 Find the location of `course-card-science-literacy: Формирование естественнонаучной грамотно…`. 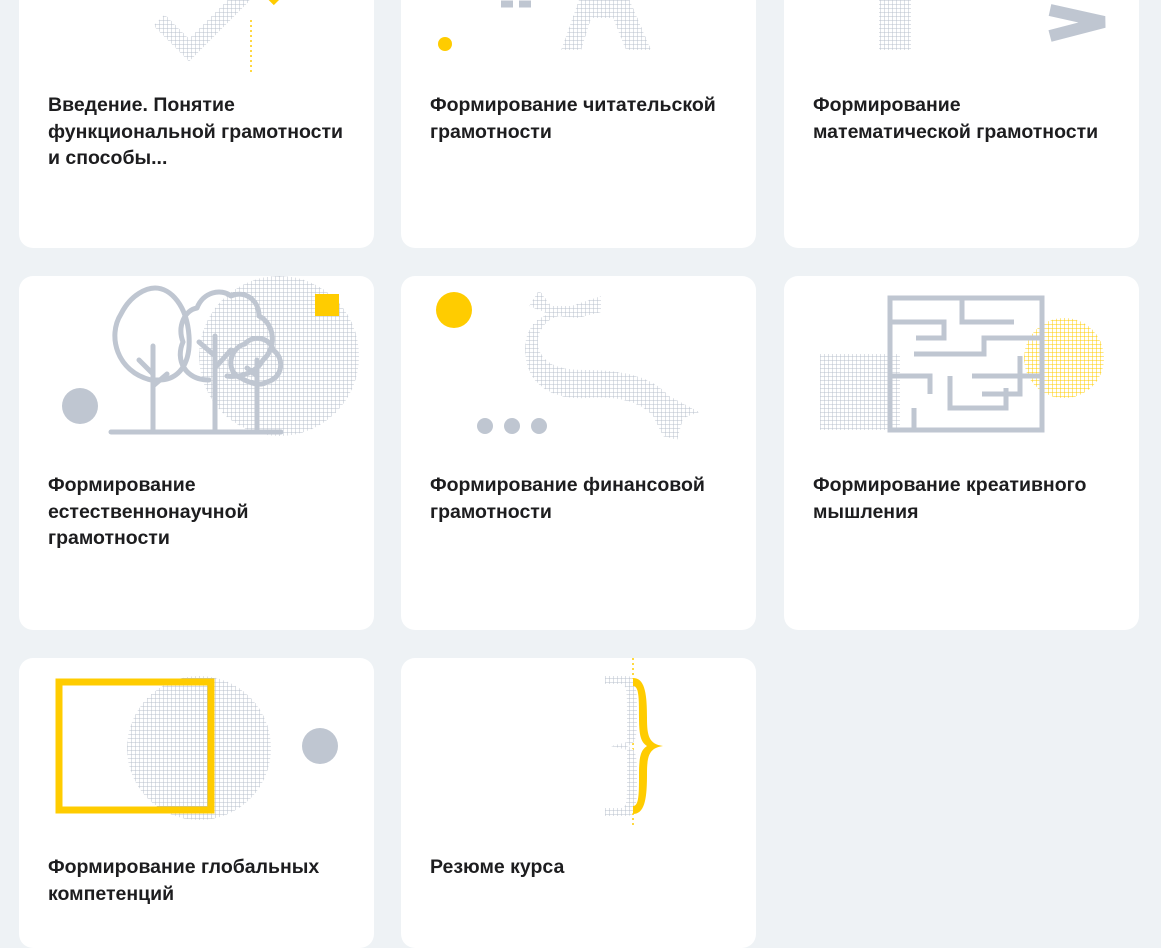

course-card-science-literacy: Формирование естественнонаучной грамотно… is located at coordinates (196, 453).